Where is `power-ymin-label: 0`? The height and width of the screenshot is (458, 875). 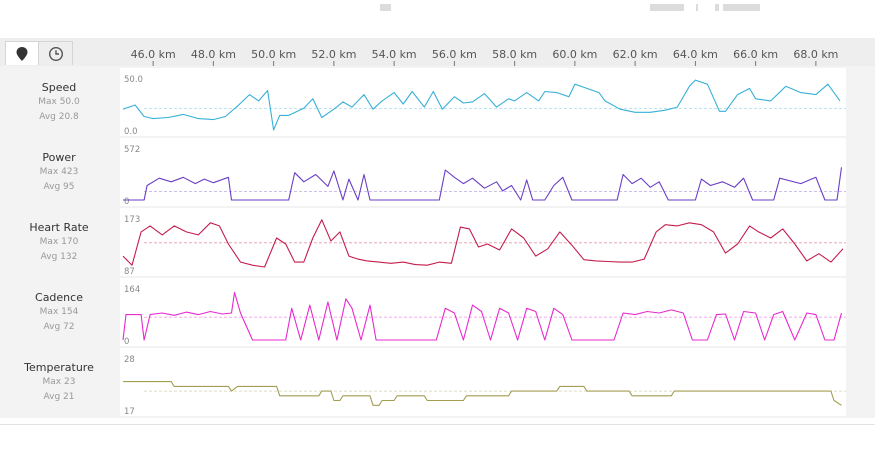
power-ymin-label: 0 is located at coordinates (126, 201).